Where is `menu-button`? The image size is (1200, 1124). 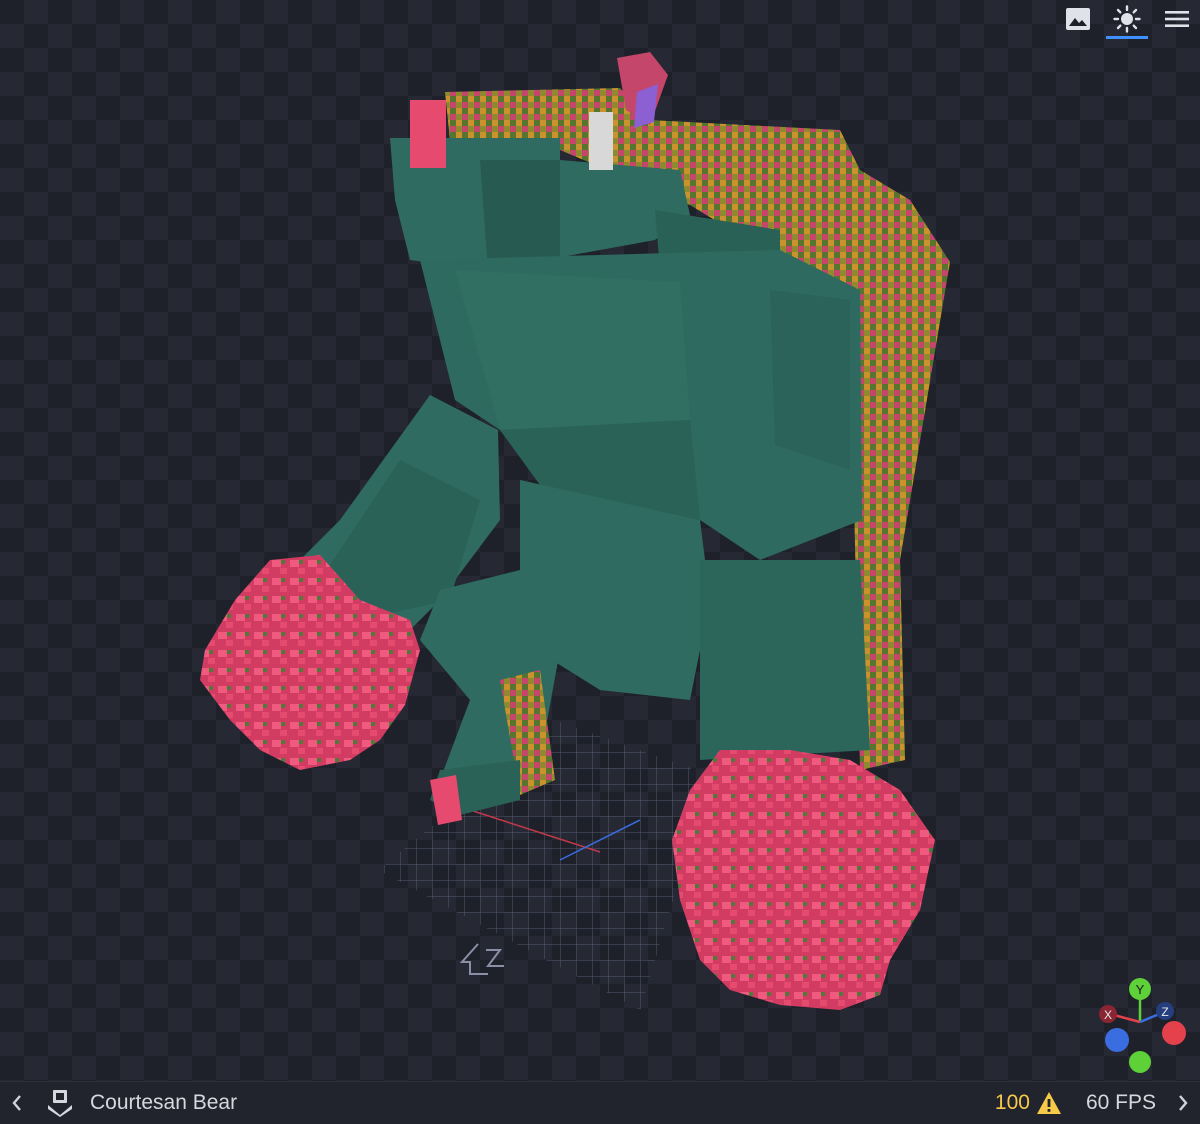
menu-button is located at coordinates (1177, 19).